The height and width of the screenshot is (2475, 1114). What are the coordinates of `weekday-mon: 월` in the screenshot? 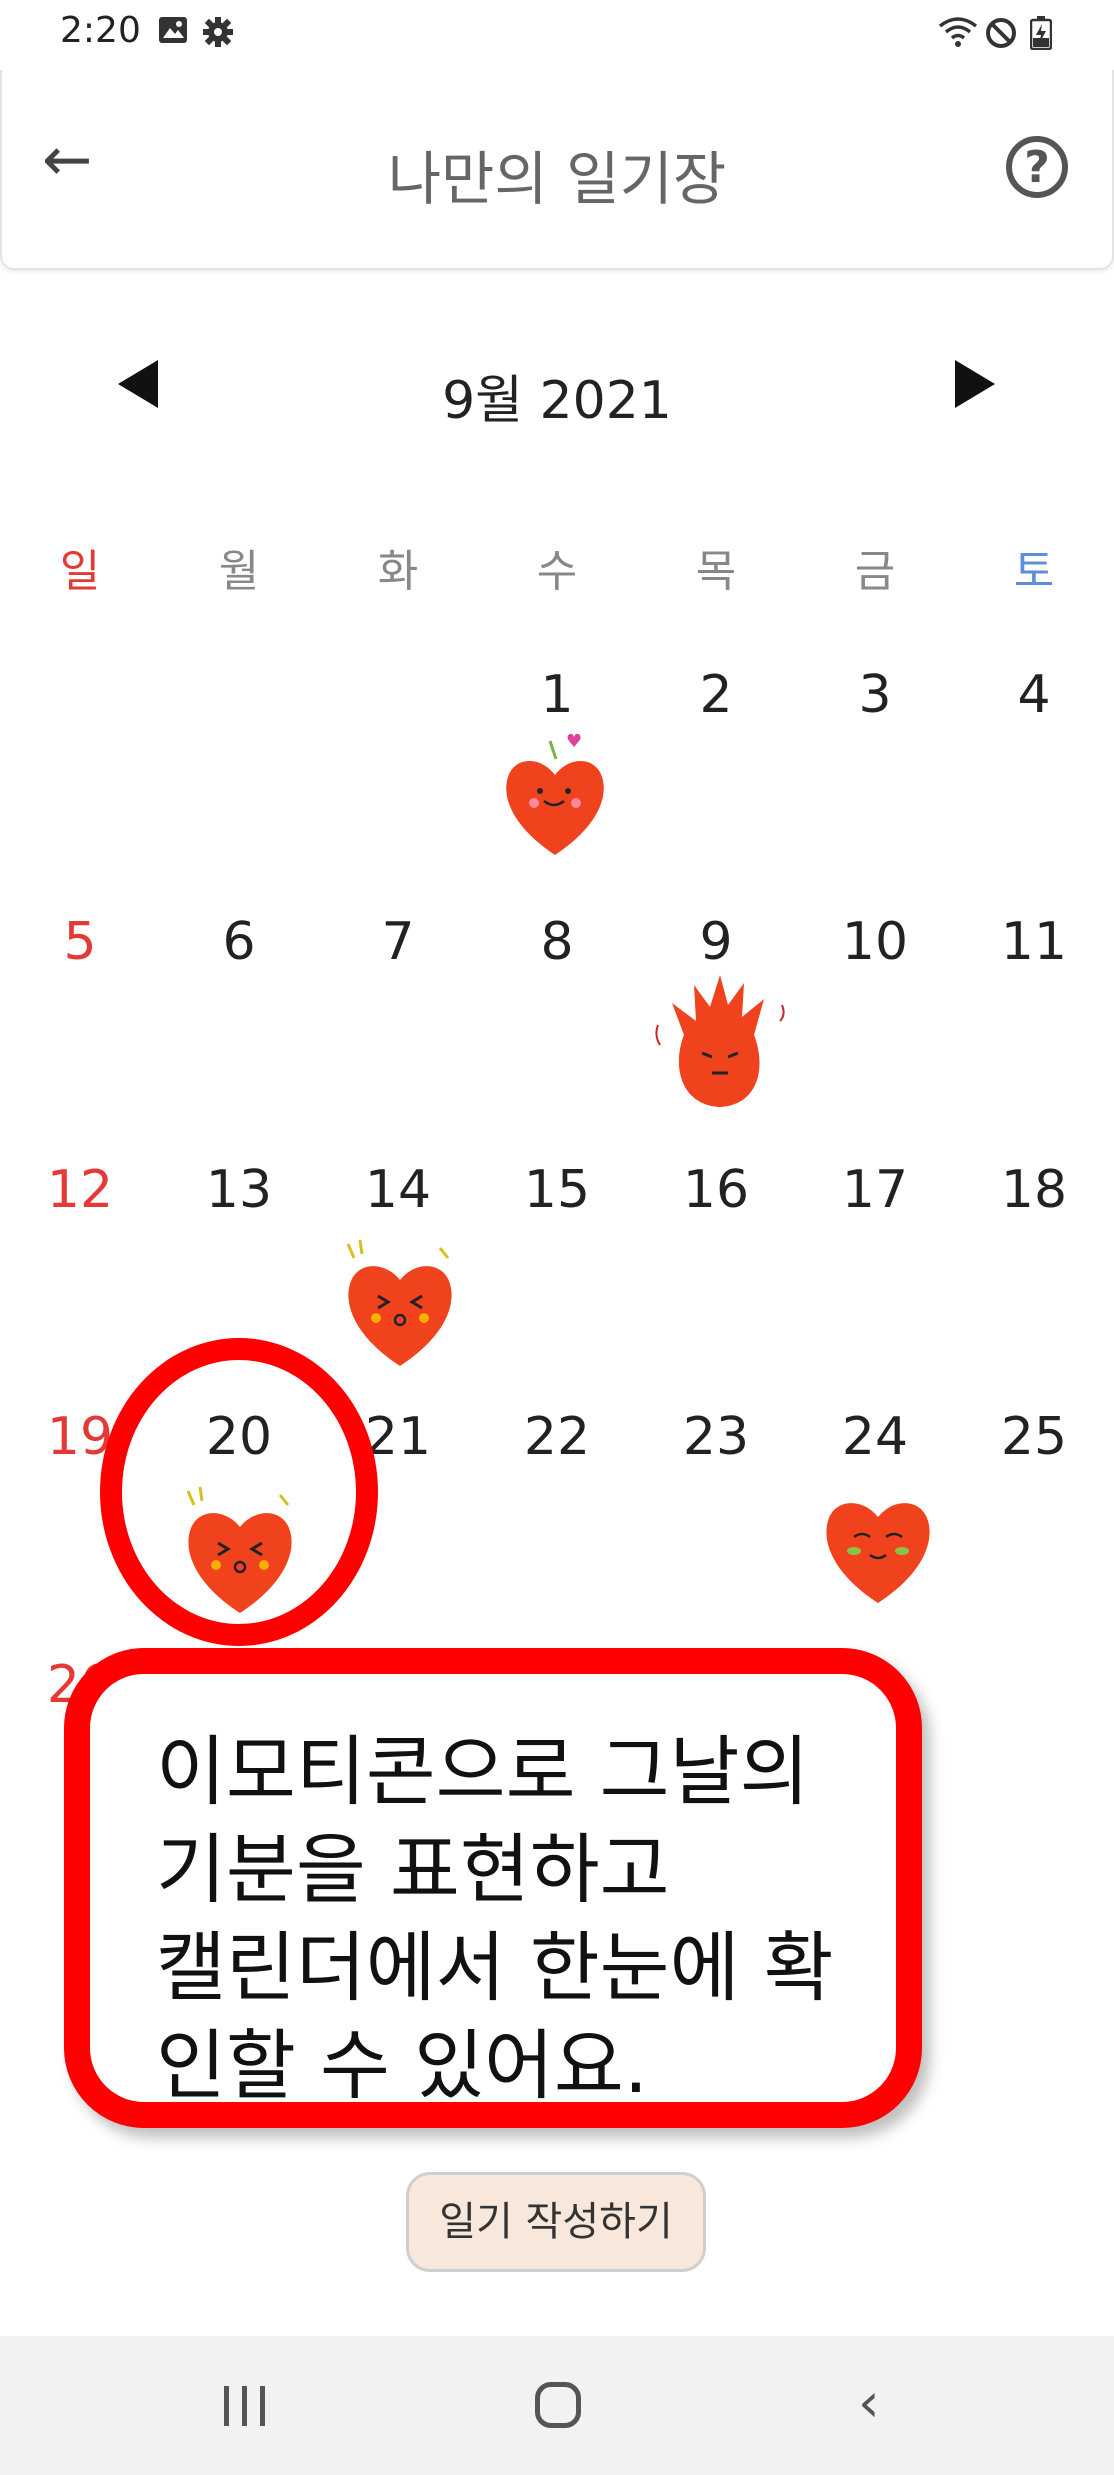 It's located at (239, 571).